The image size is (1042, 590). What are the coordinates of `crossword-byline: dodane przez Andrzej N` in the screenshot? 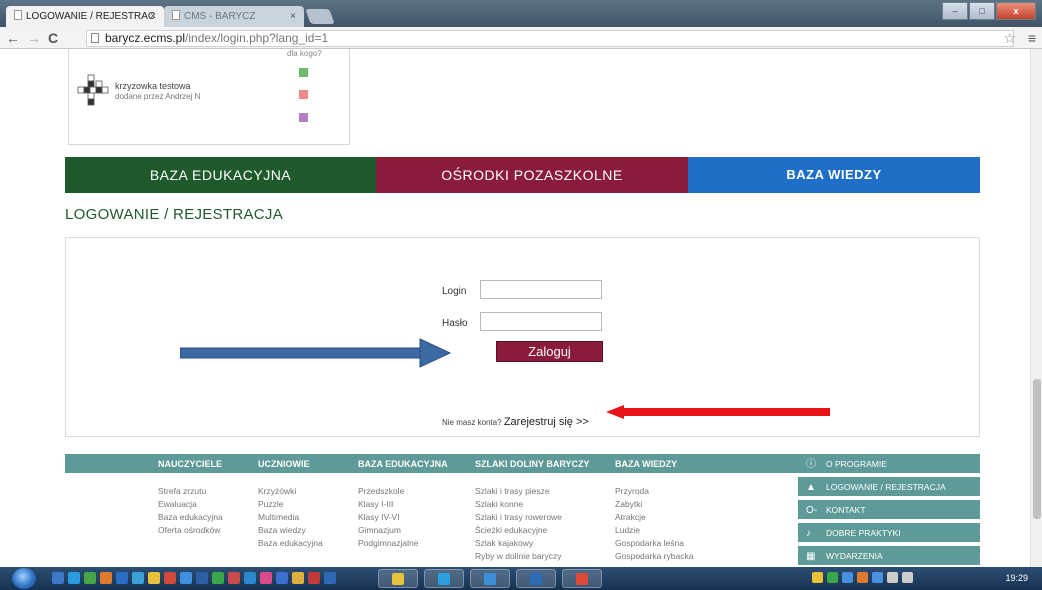 It's located at (158, 96).